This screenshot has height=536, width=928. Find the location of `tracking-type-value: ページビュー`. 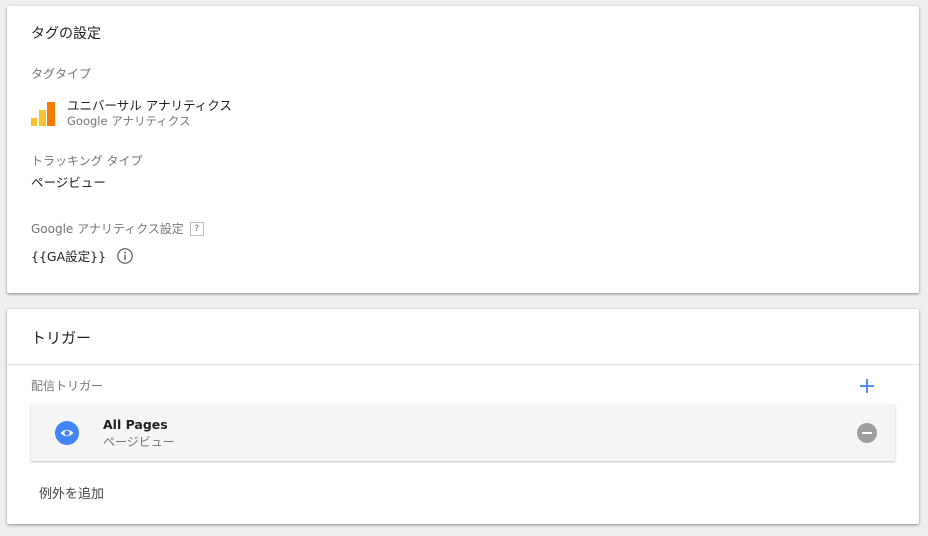

tracking-type-value: ページビュー is located at coordinates (68, 181).